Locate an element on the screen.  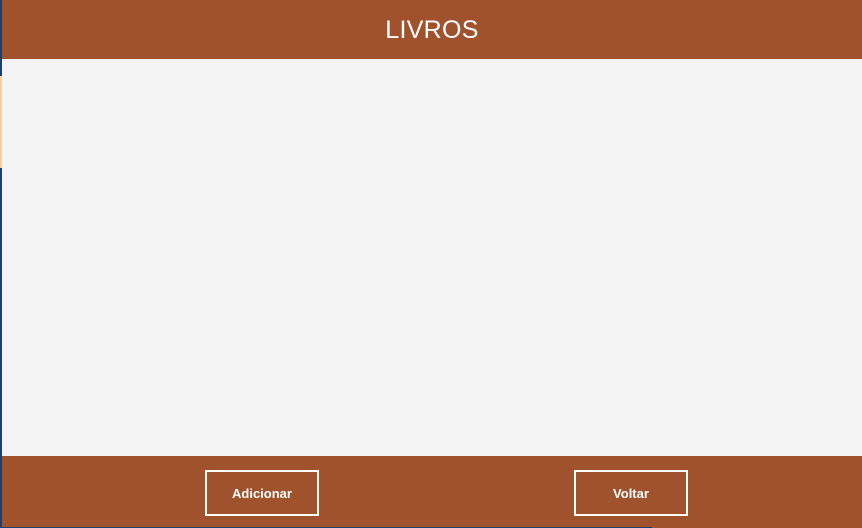
add-button: Adicionar is located at coordinates (262, 493).